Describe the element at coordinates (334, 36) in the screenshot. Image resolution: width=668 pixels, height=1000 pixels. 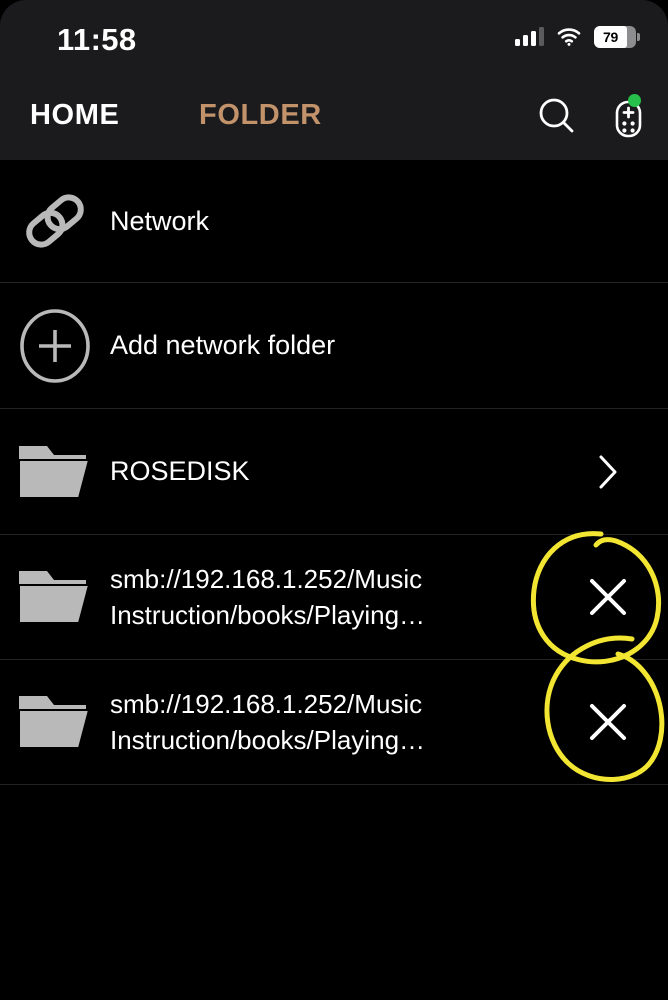
I see `status-bar: 11:58 79` at that location.